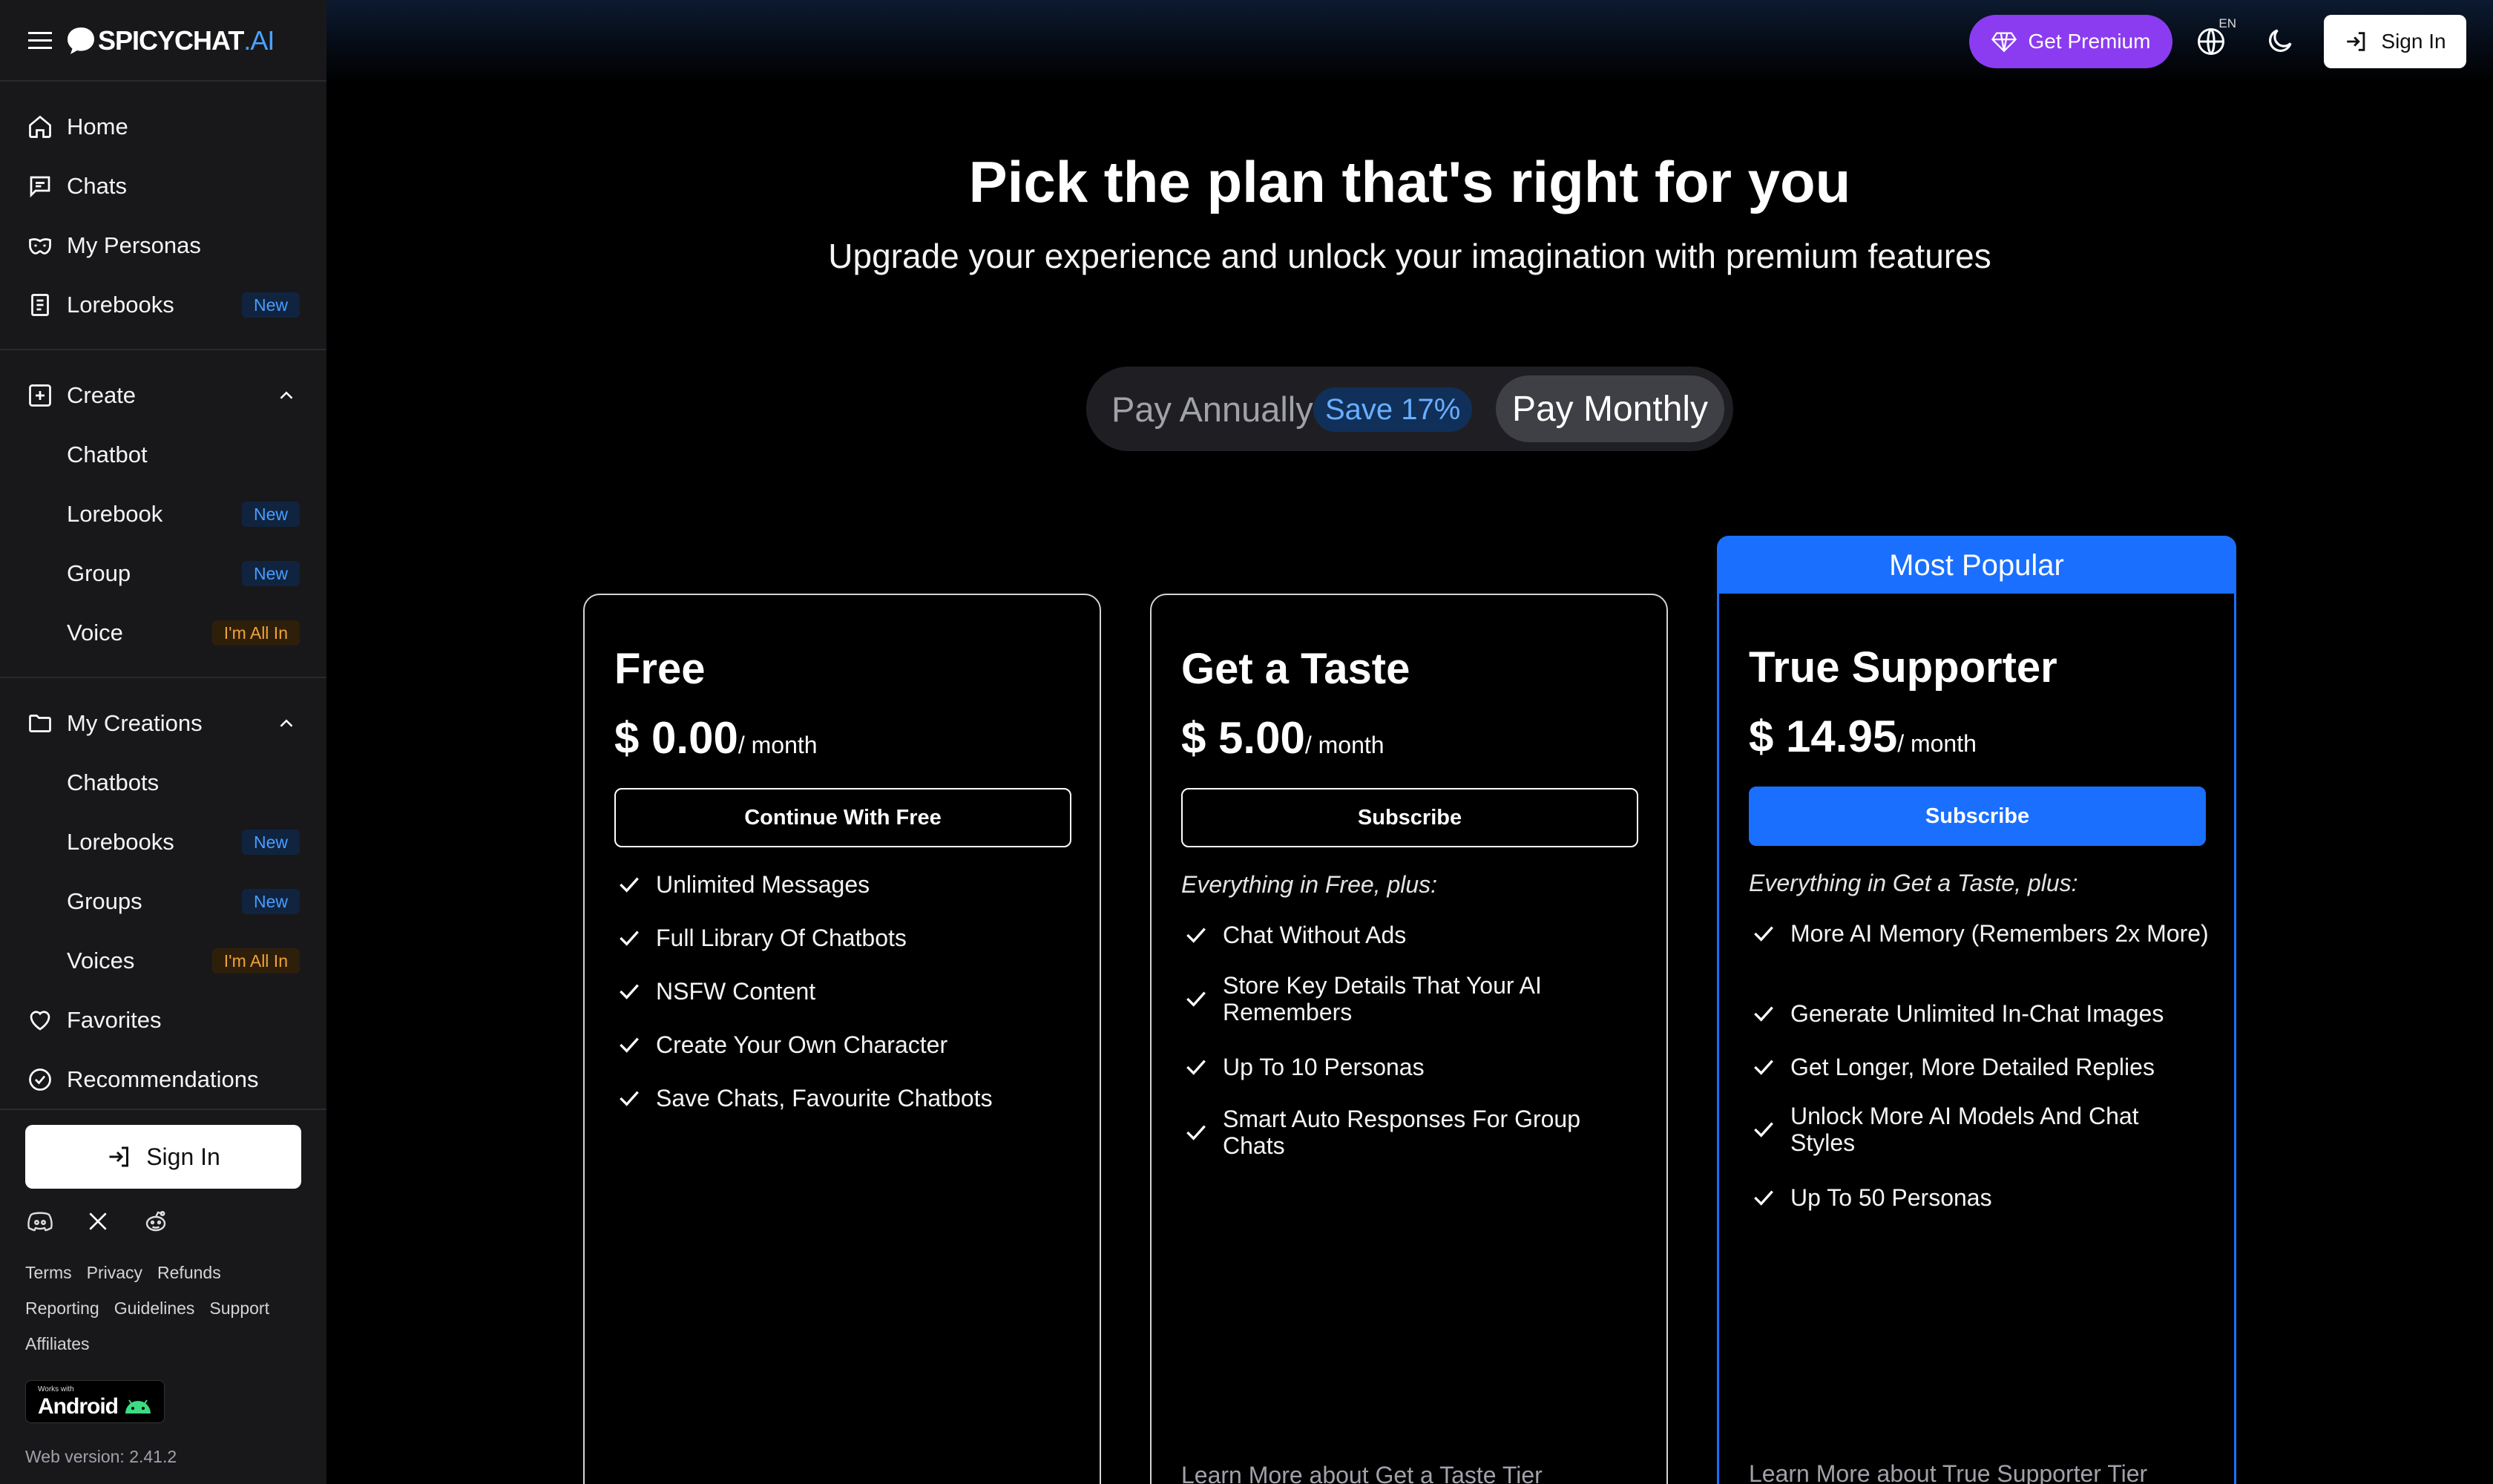 The image size is (2493, 1484). What do you see at coordinates (1903, 667) in the screenshot?
I see `plan-name: True Supporter` at bounding box center [1903, 667].